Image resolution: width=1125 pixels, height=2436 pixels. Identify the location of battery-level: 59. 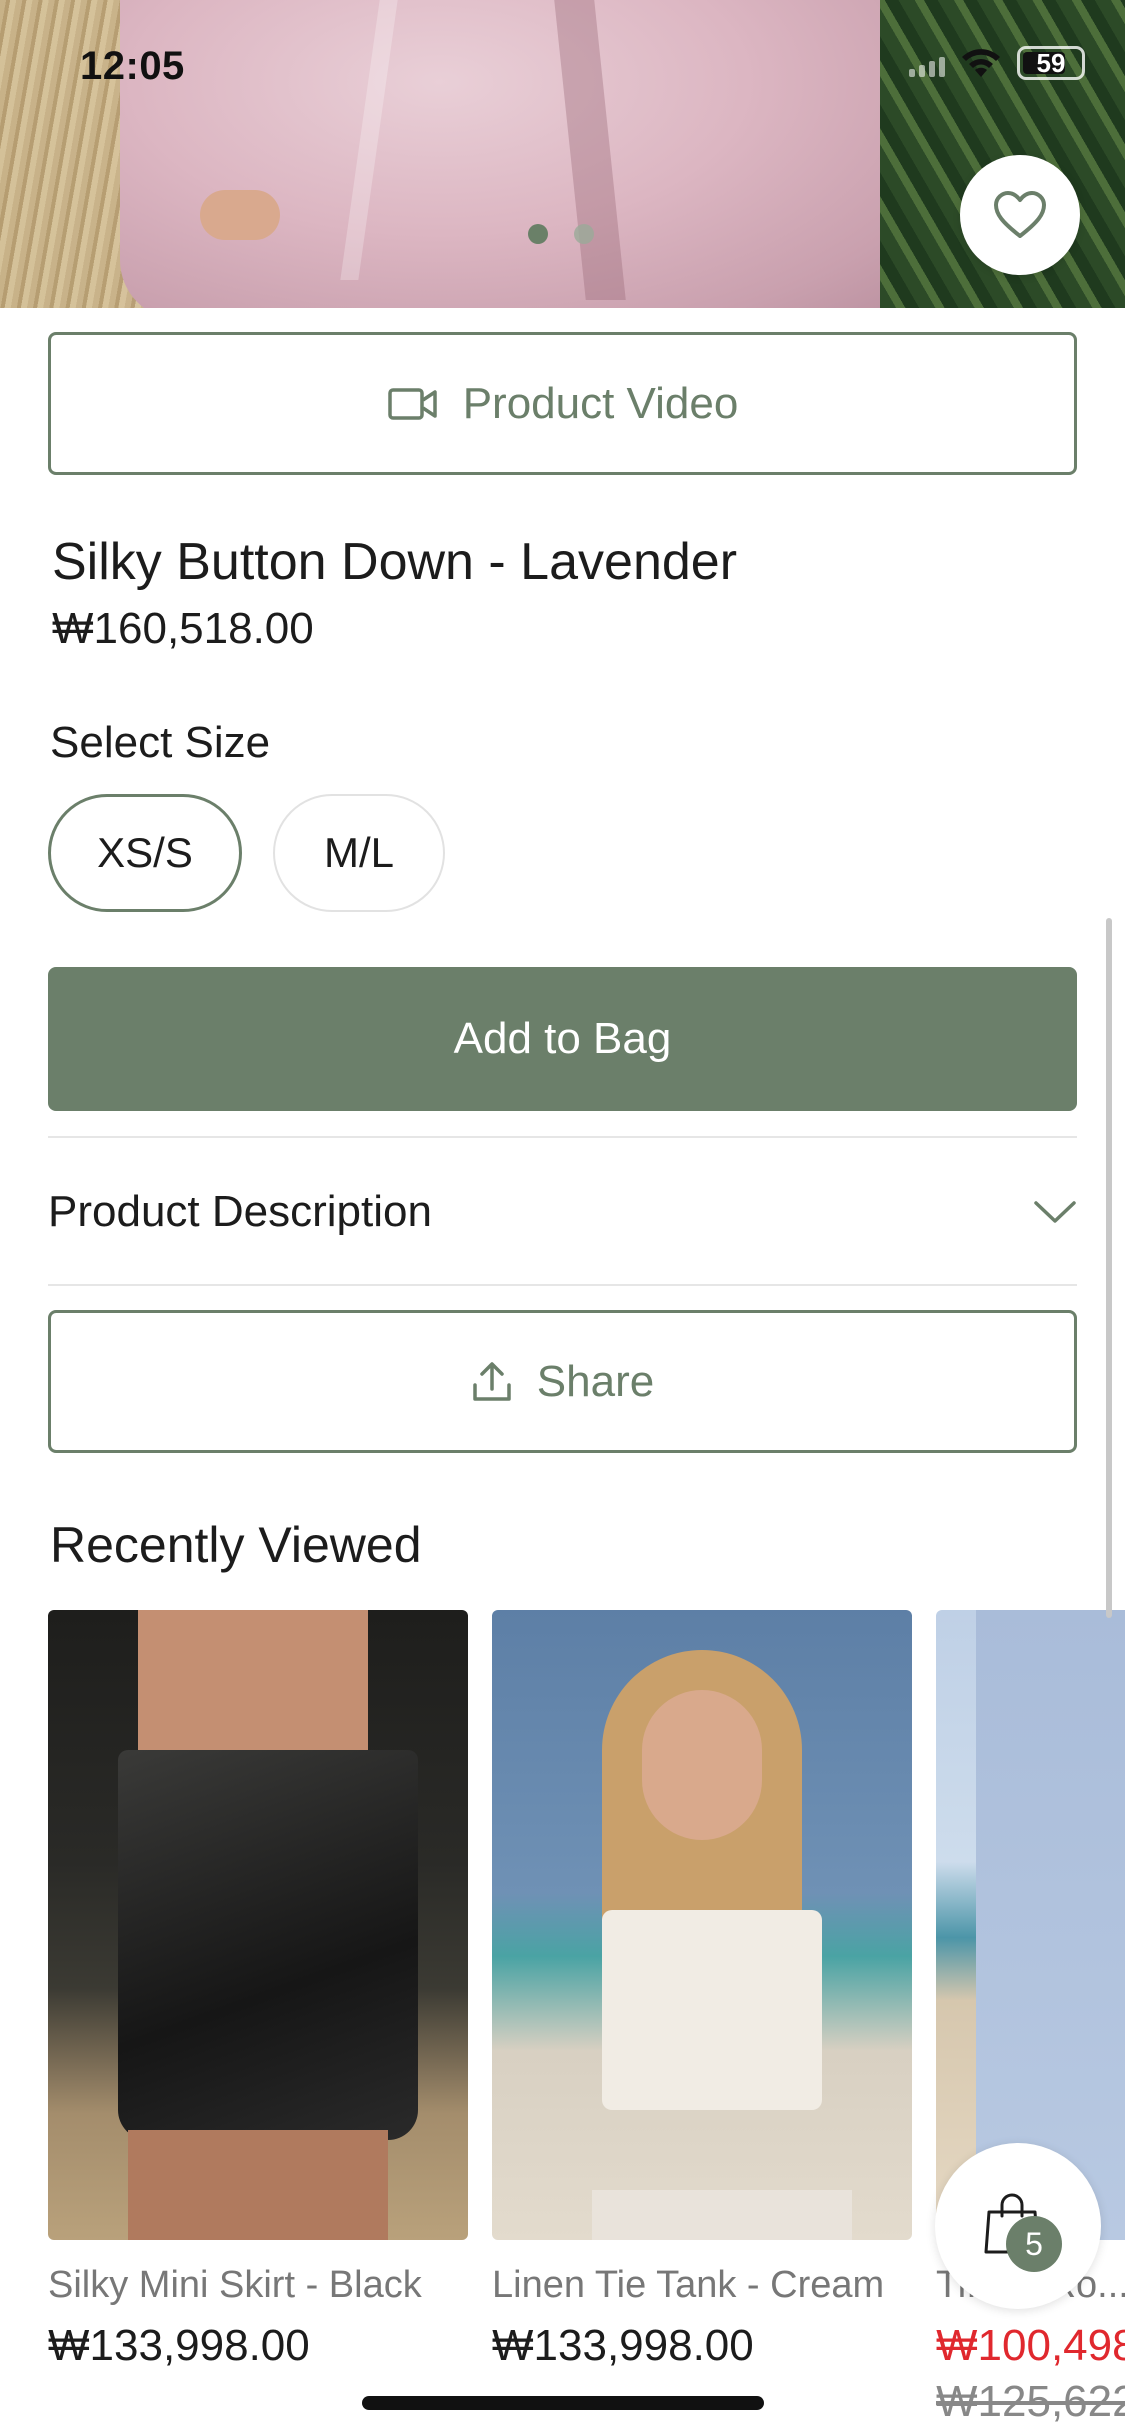
(1051, 62).